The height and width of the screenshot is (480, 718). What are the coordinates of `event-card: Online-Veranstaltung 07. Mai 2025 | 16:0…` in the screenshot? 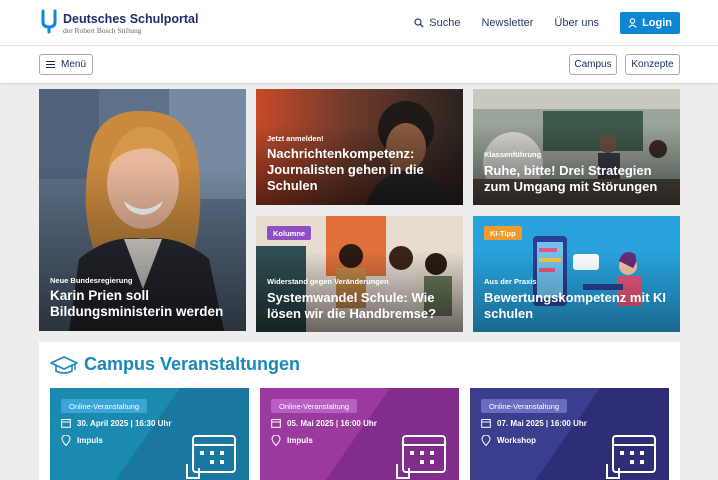 It's located at (569, 434).